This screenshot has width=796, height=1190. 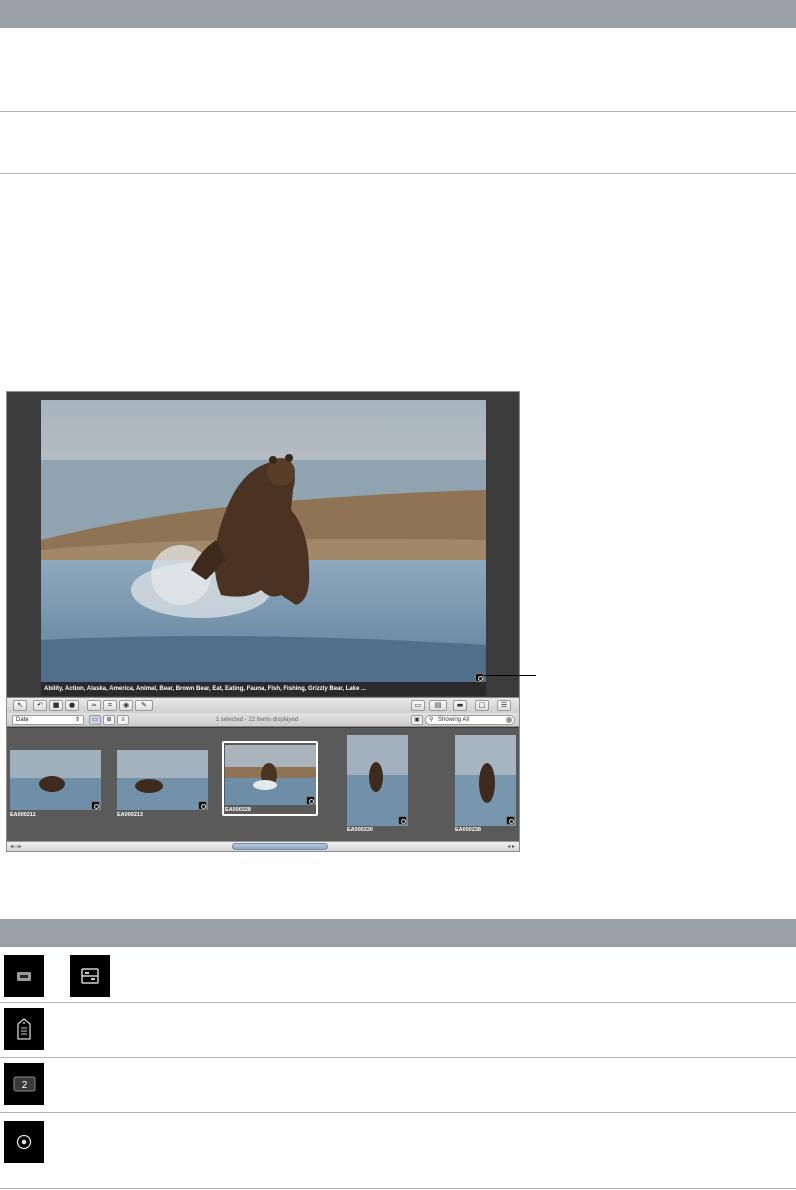 I want to click on inspector-toggle-icon: ▬, so click(x=460, y=705).